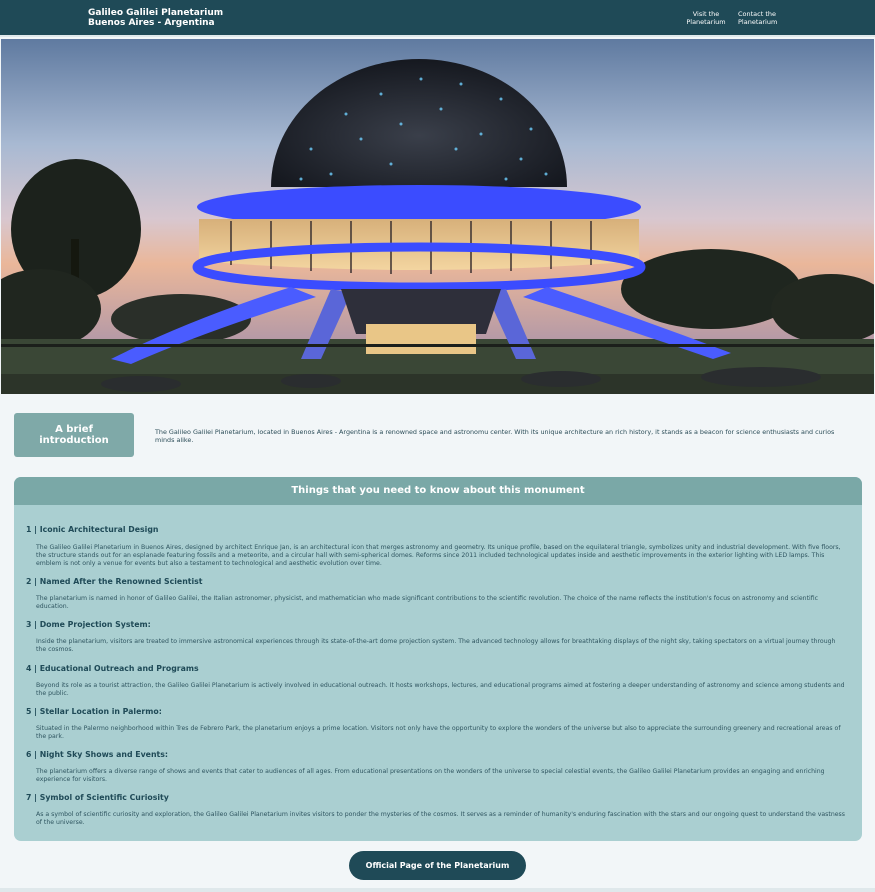 The image size is (875, 892). I want to click on fact-title: 5 | Stellar Location in Palermo:, so click(94, 711).